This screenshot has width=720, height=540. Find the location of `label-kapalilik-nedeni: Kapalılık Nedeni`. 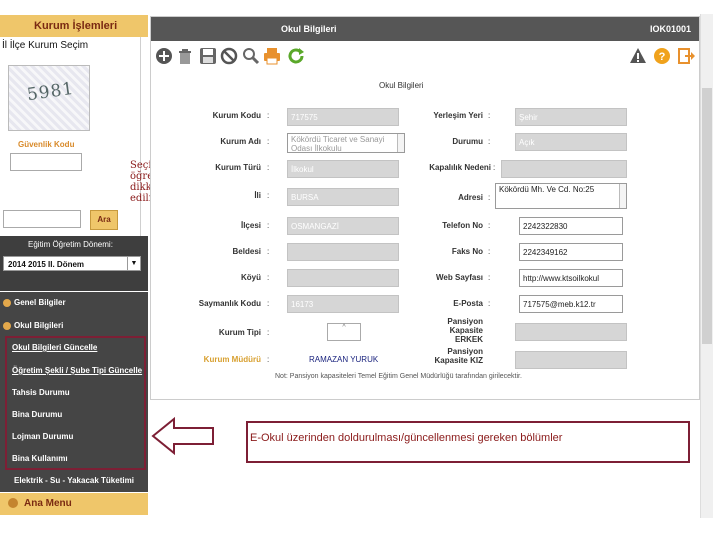

label-kapalilik-nedeni: Kapalılık Nedeni is located at coordinates (460, 167).